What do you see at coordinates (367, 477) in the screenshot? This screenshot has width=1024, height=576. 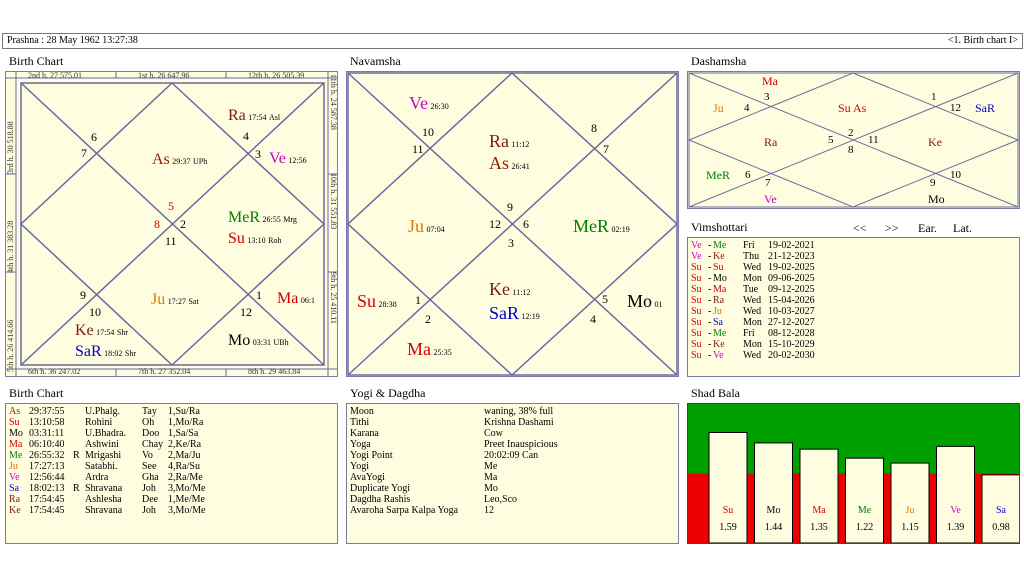 I see `yogi-key: AvaYogi` at bounding box center [367, 477].